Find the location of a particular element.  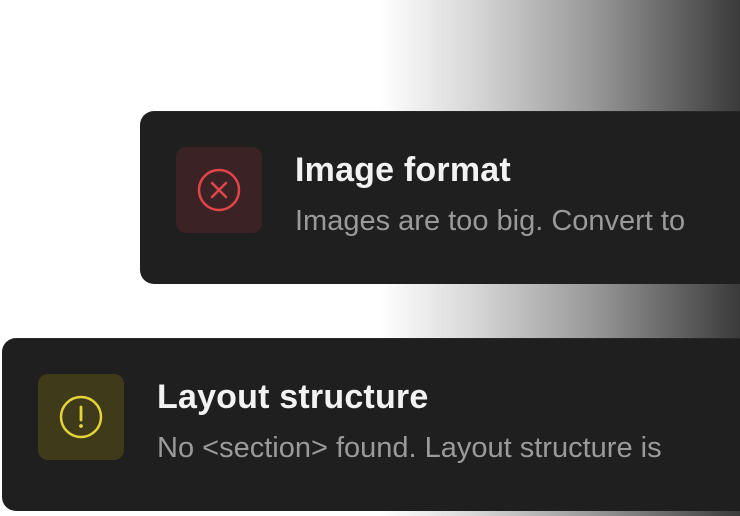

notification-title: Layout structure is located at coordinates (293, 397).